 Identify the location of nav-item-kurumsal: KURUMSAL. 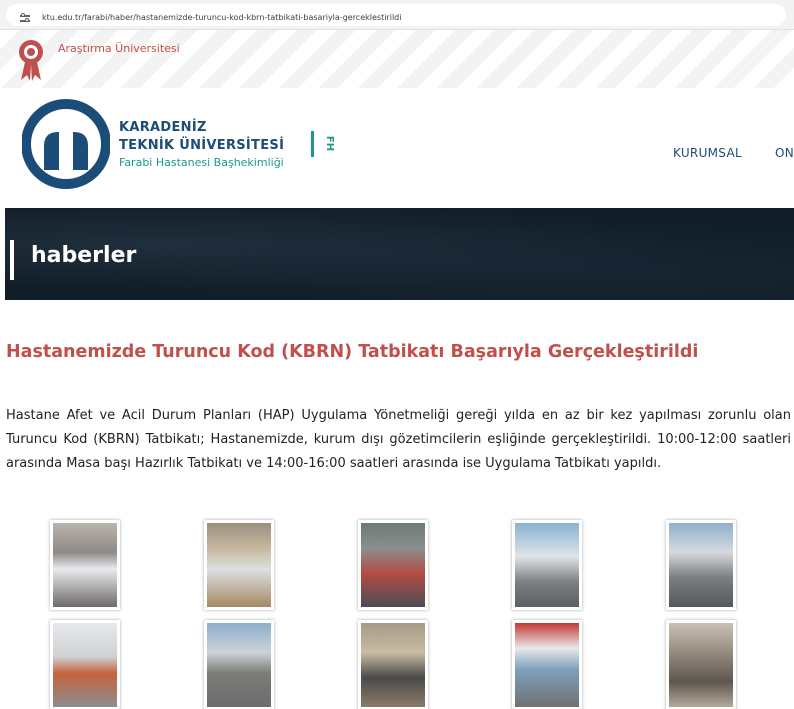
(707, 153).